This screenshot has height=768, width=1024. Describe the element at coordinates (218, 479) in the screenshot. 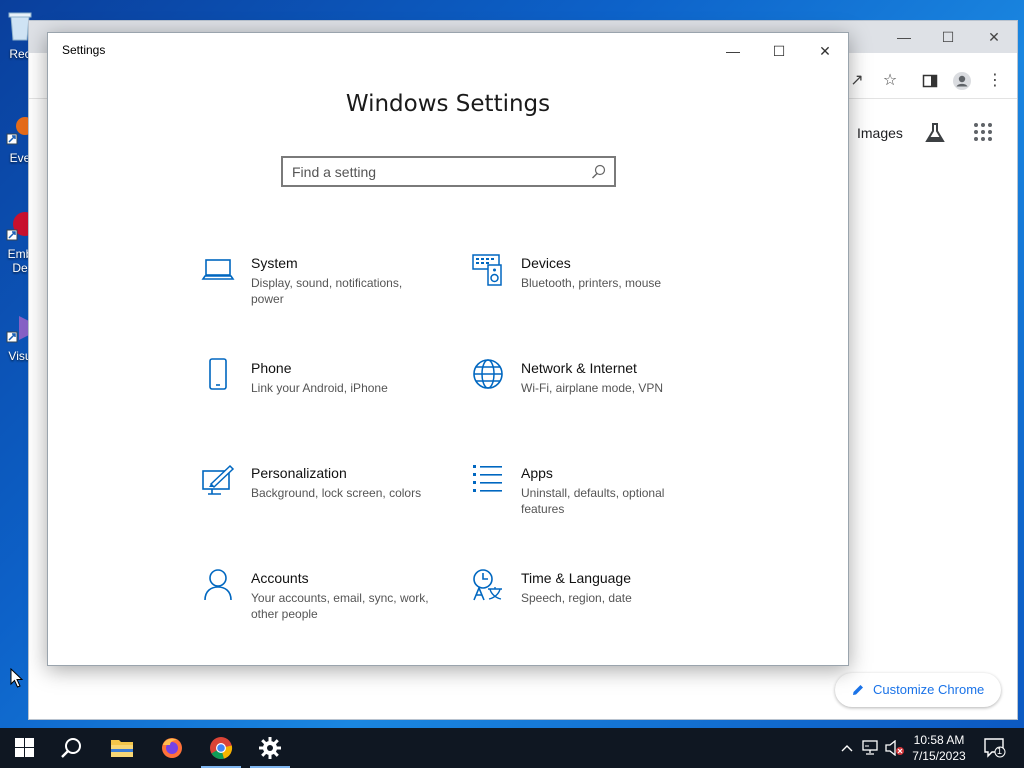

I see `paintbrush-monitor-icon` at that location.